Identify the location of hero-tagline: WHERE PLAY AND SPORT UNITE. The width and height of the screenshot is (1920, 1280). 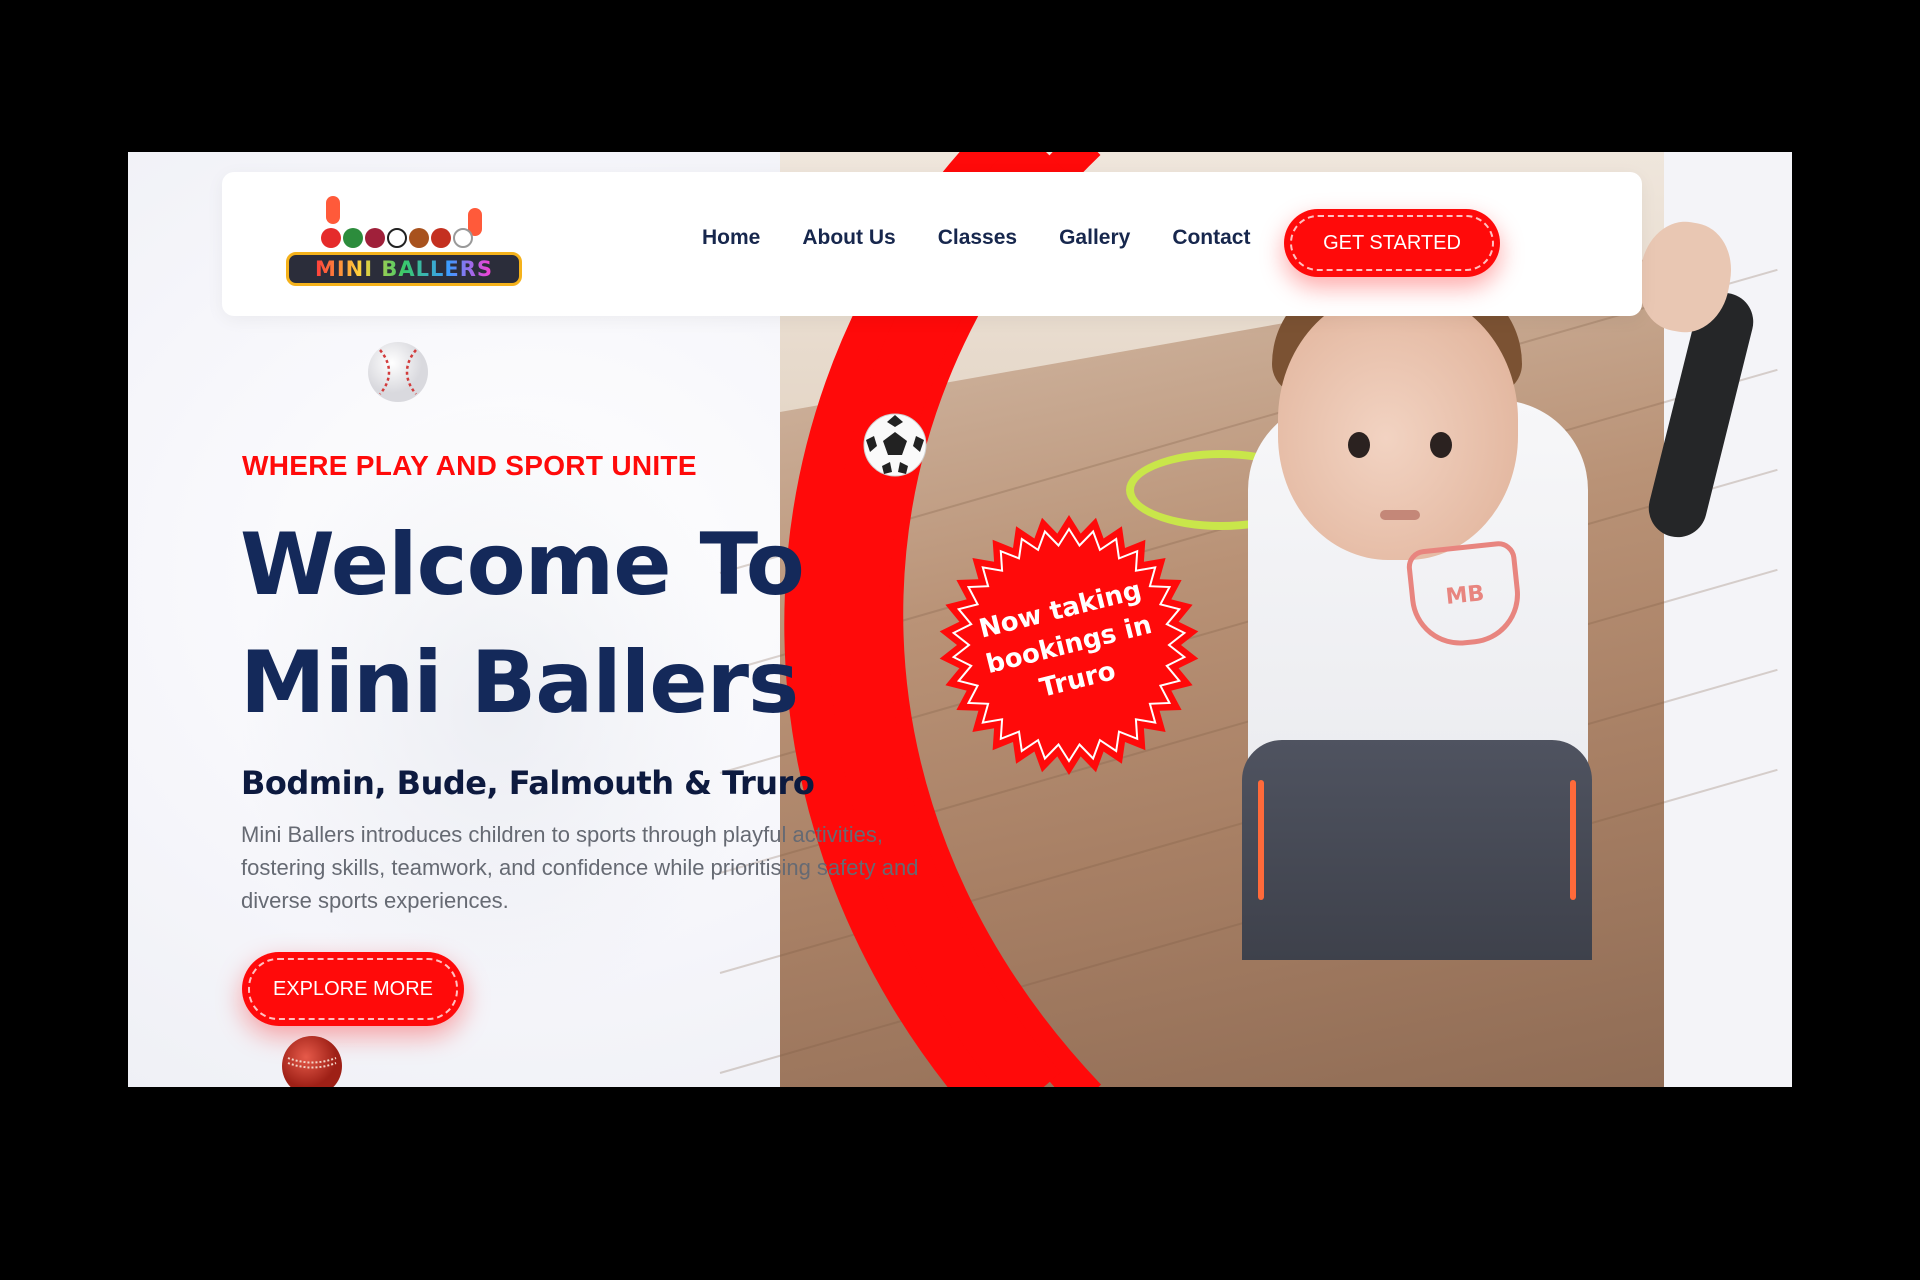
(469, 465).